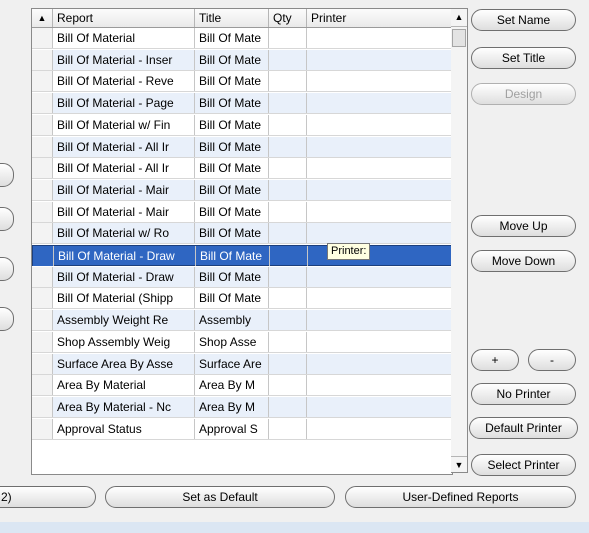 The image size is (589, 533). What do you see at coordinates (523, 261) in the screenshot?
I see `move-down-button: Move Down` at bounding box center [523, 261].